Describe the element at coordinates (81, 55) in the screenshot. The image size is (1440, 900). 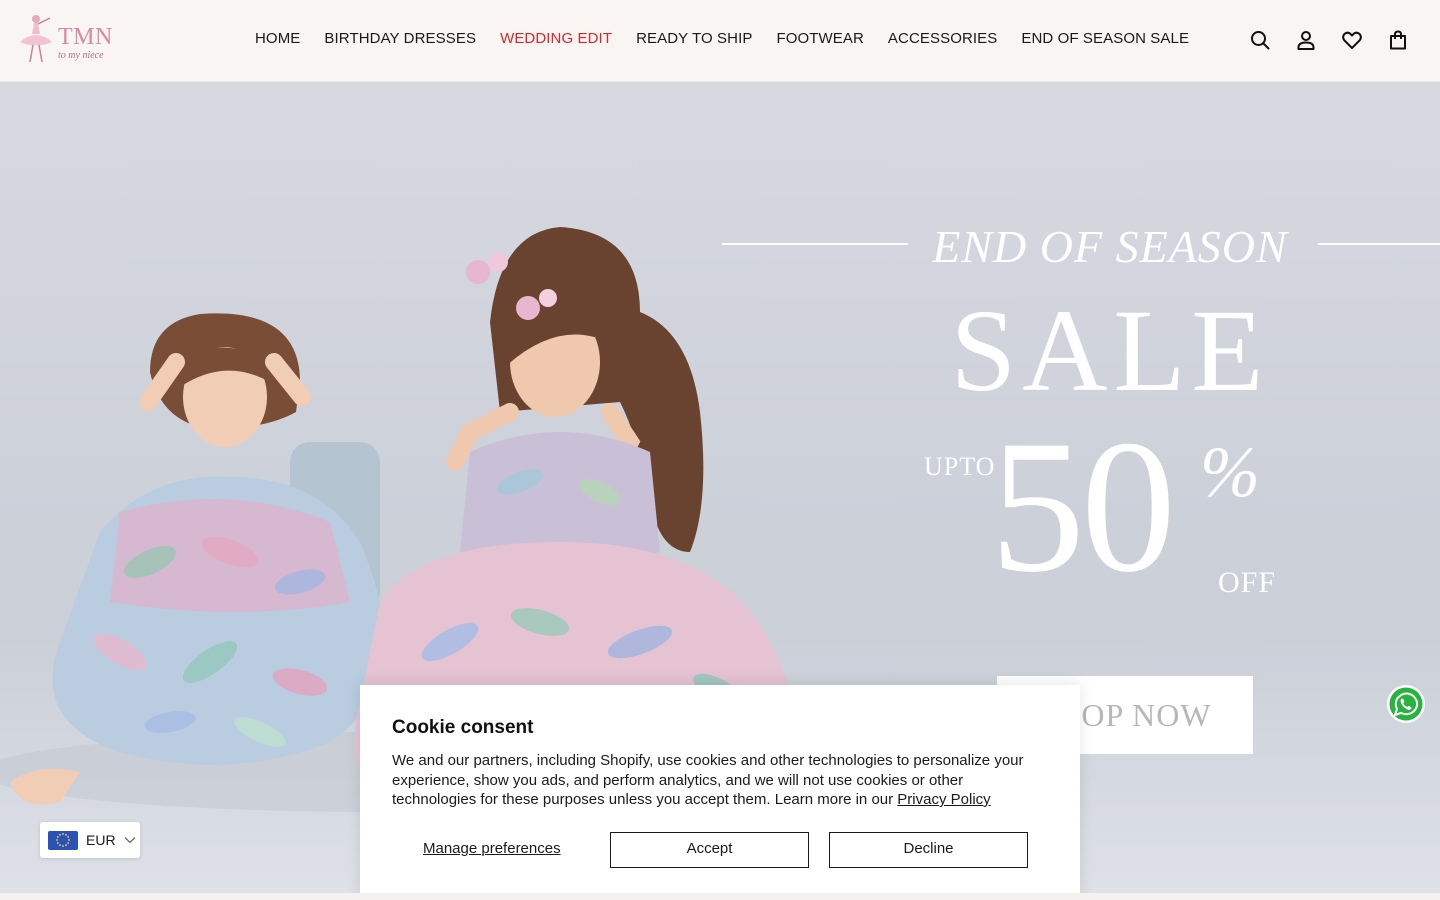
I see `logo-subtext: to my niece` at that location.